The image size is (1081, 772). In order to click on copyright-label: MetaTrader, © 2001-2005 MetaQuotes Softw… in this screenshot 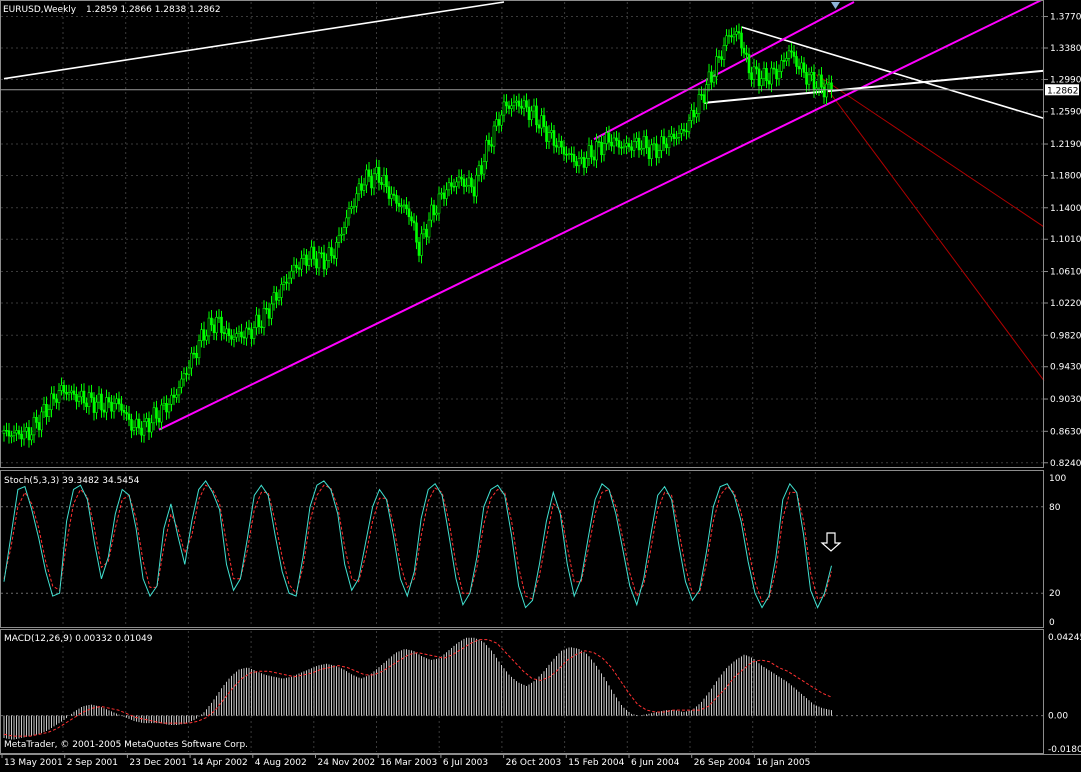, I will do `click(126, 745)`.